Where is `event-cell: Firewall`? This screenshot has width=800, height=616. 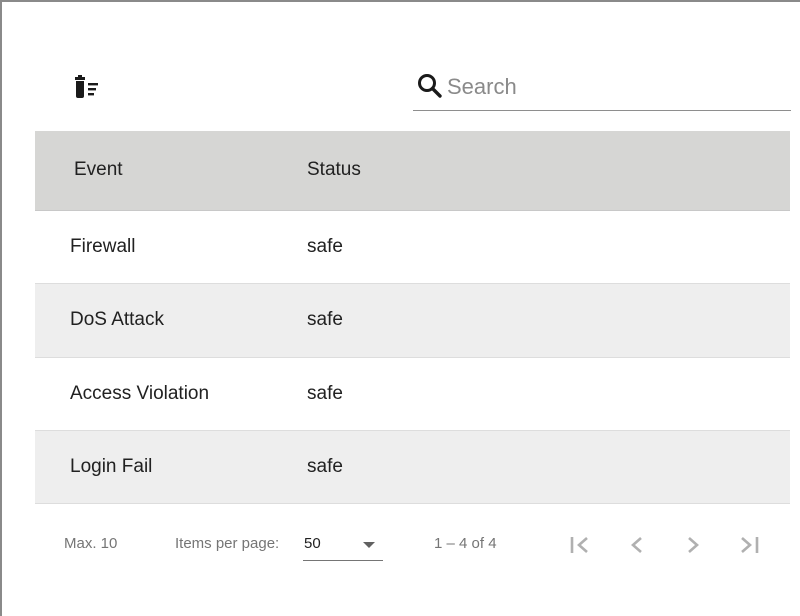
event-cell: Firewall is located at coordinates (154, 247).